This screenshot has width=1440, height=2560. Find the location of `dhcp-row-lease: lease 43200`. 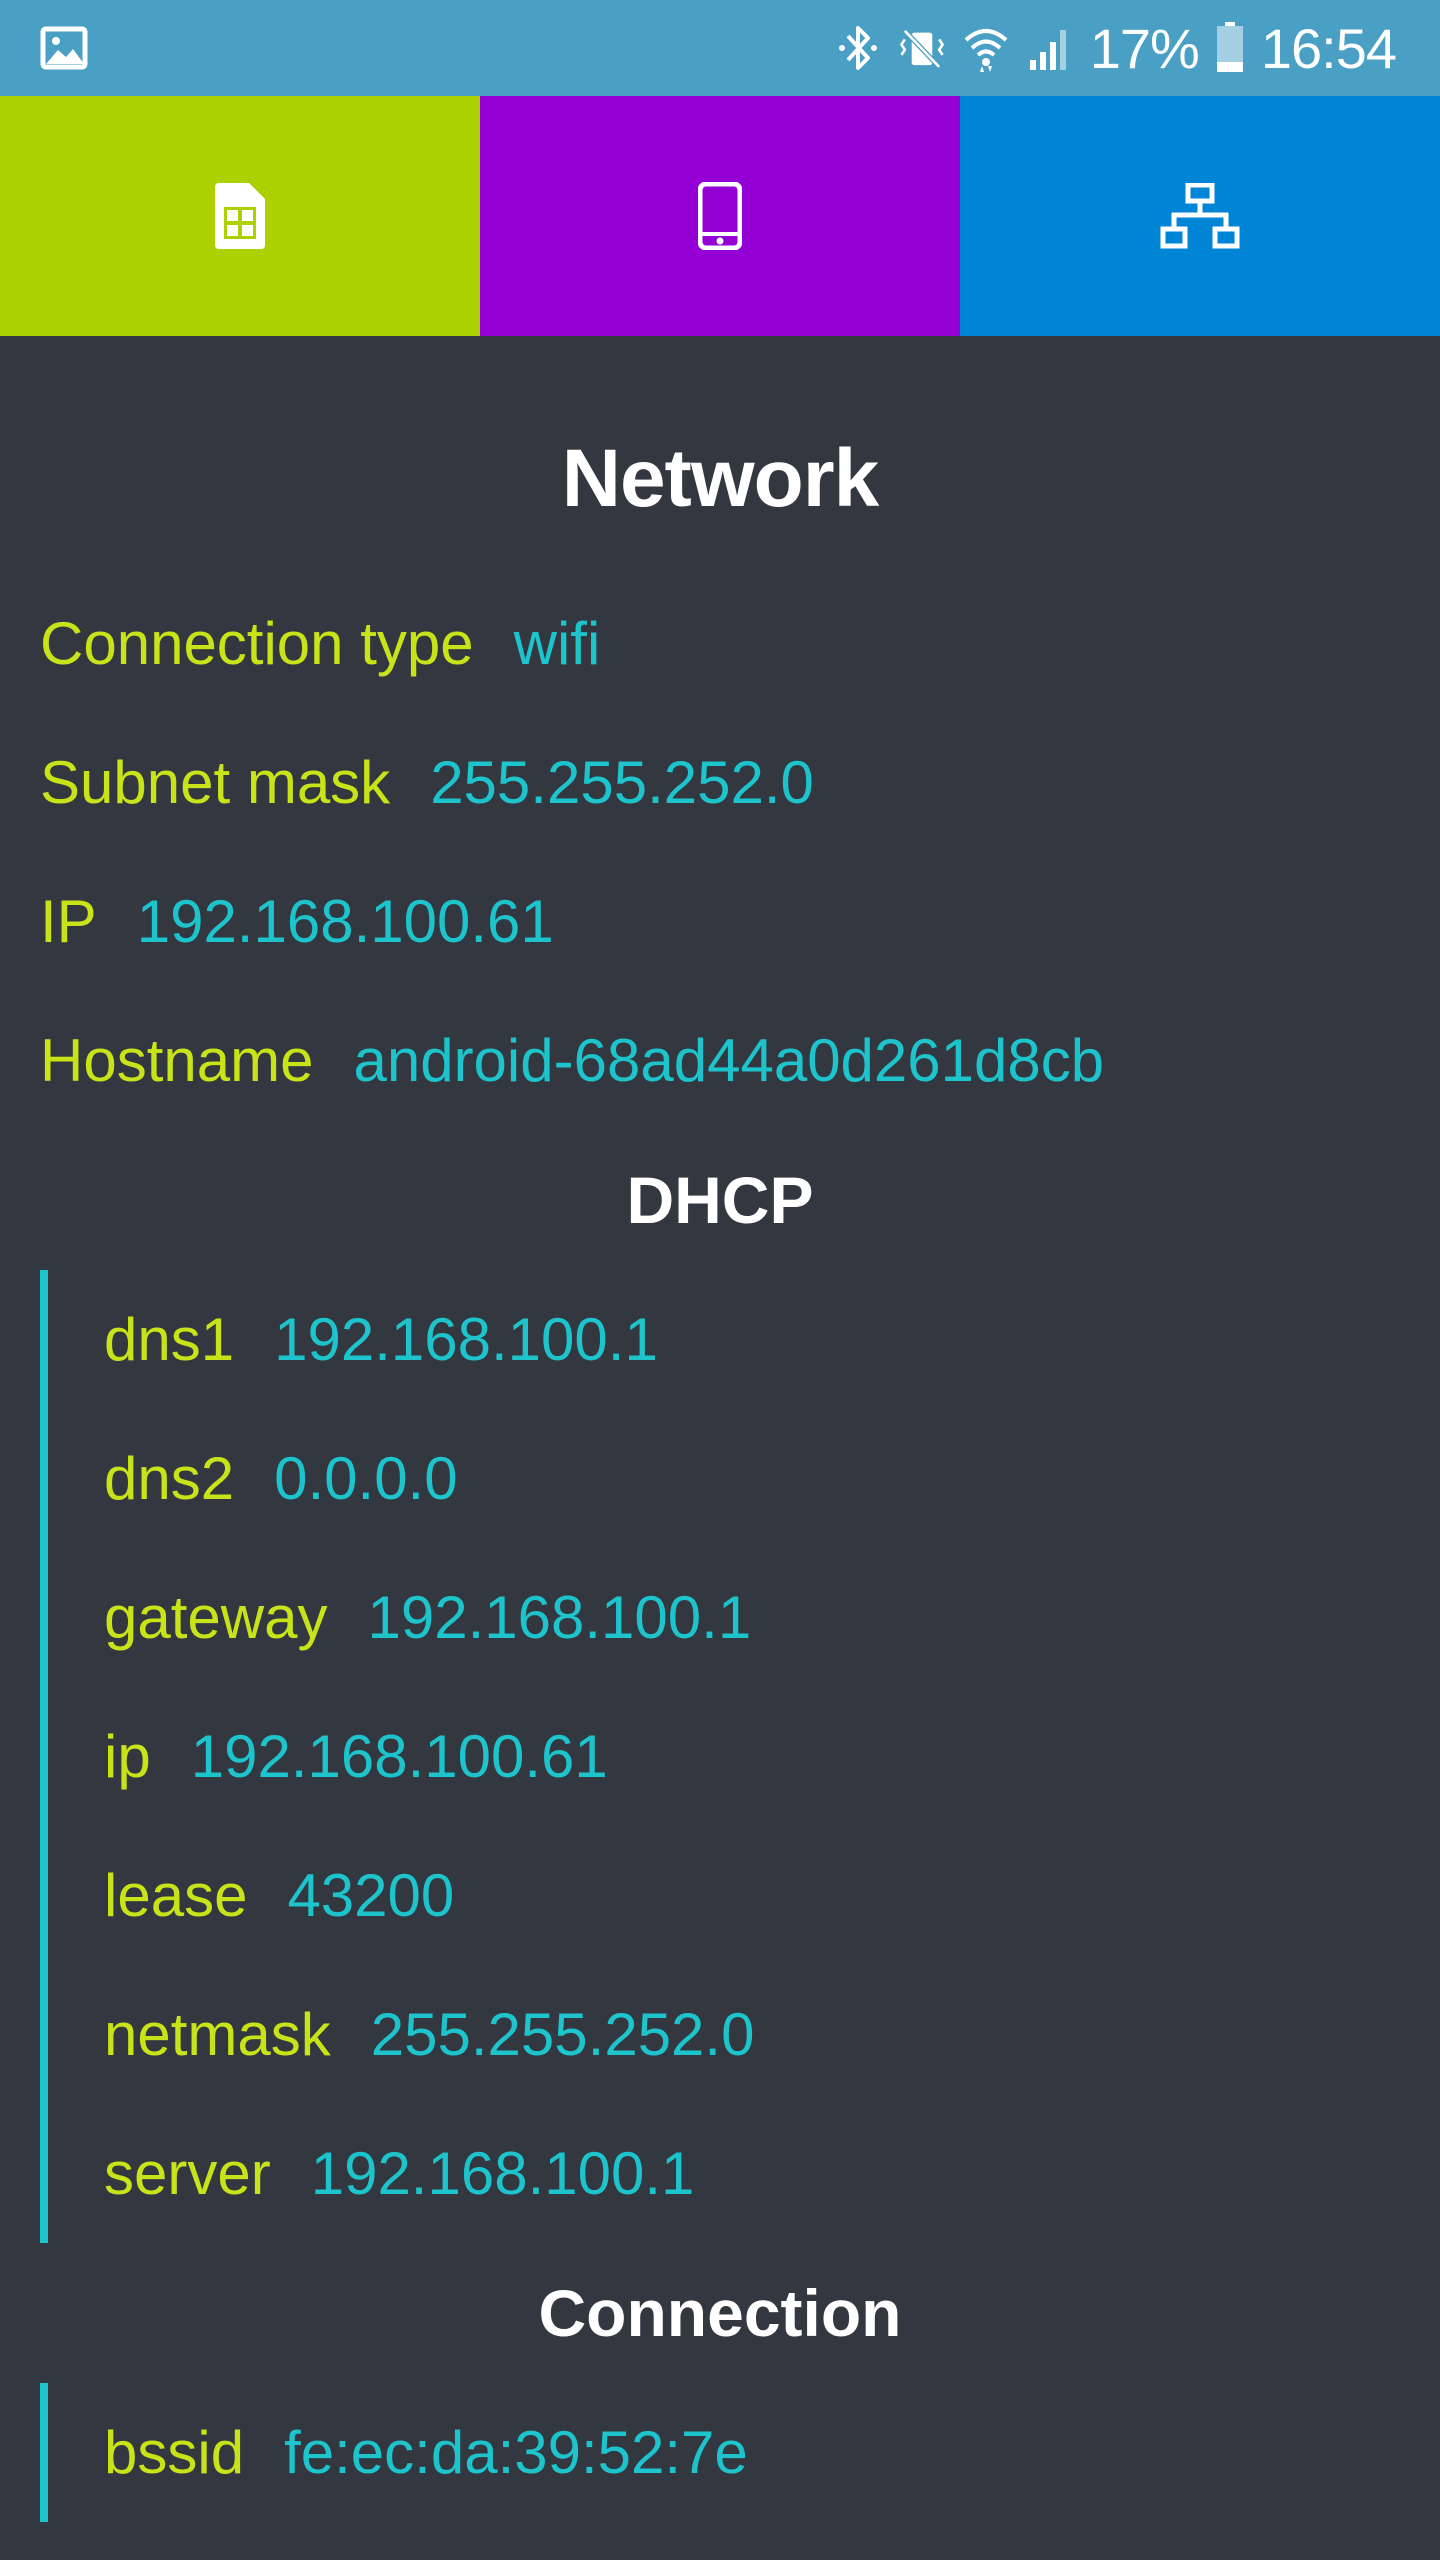

dhcp-row-lease: lease 43200 is located at coordinates (772, 1895).